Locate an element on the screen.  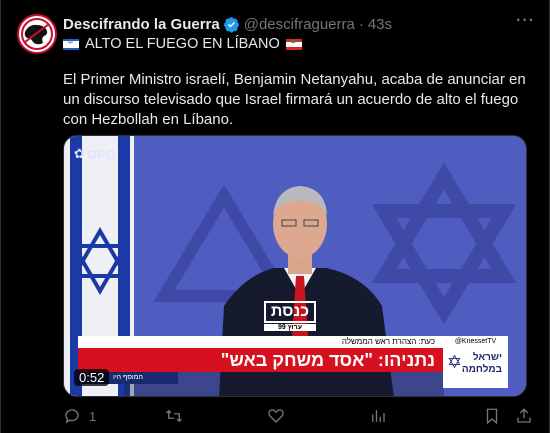
headline-text: ALTO EL FUEGO EN LÍBANO is located at coordinates (182, 44).